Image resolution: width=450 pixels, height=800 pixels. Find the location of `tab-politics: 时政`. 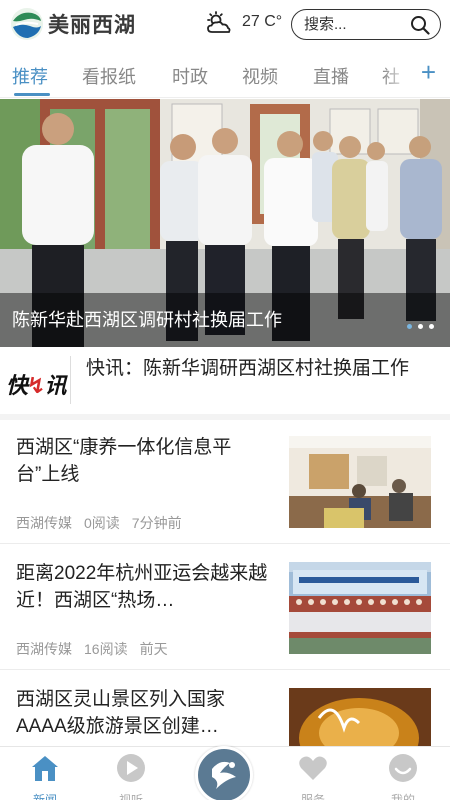

tab-politics: 时政 is located at coordinates (190, 76).